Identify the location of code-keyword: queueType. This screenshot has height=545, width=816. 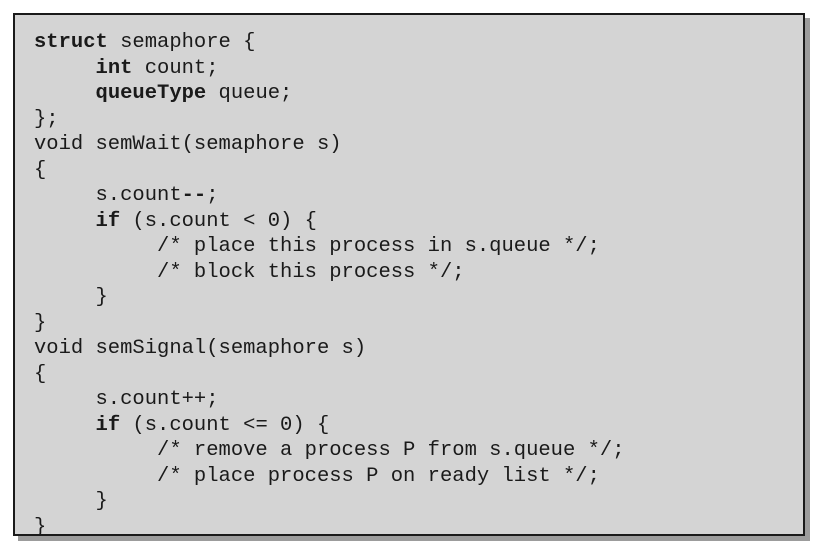
(151, 93).